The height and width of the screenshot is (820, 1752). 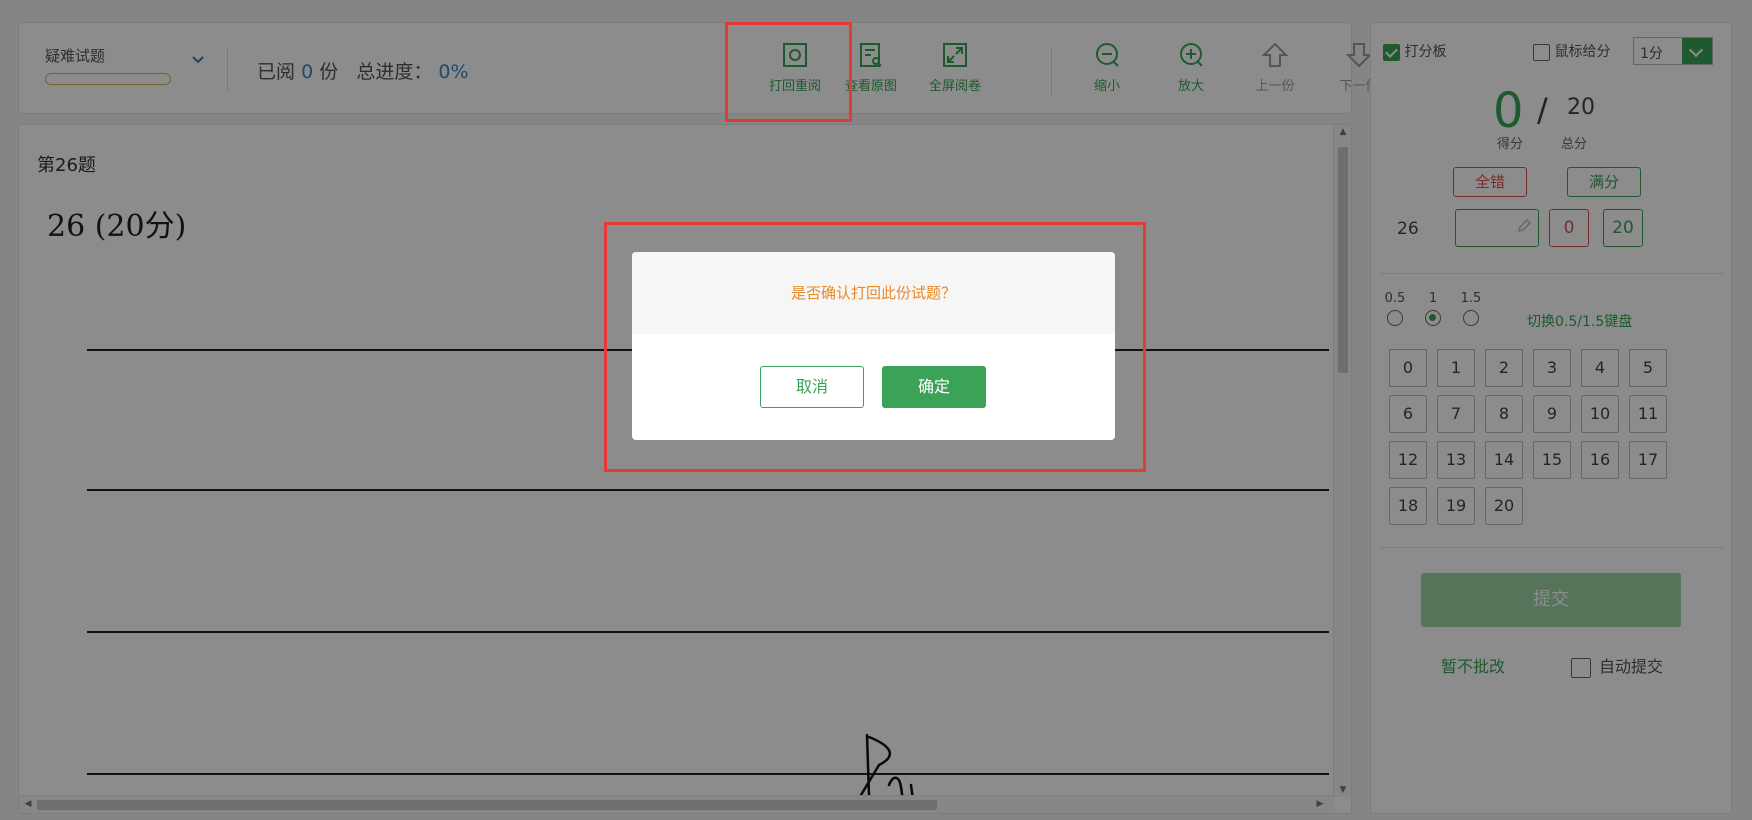 I want to click on dialog-message: 是否确认打回此份试题？, so click(x=873, y=293).